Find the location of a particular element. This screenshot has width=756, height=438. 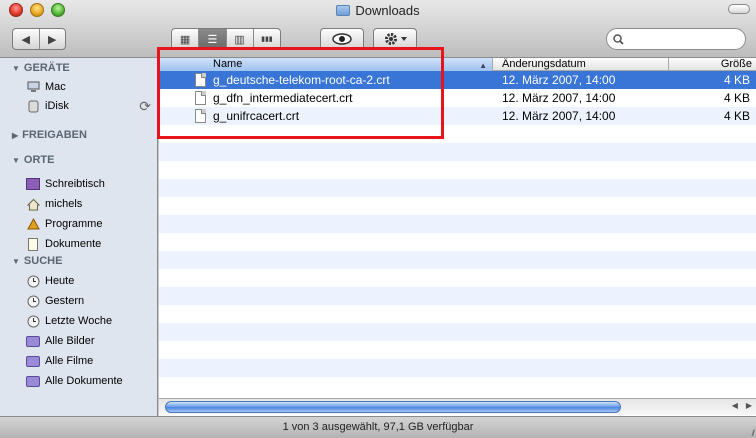

disclosure-closed-icon: ▶ is located at coordinates (15, 135).